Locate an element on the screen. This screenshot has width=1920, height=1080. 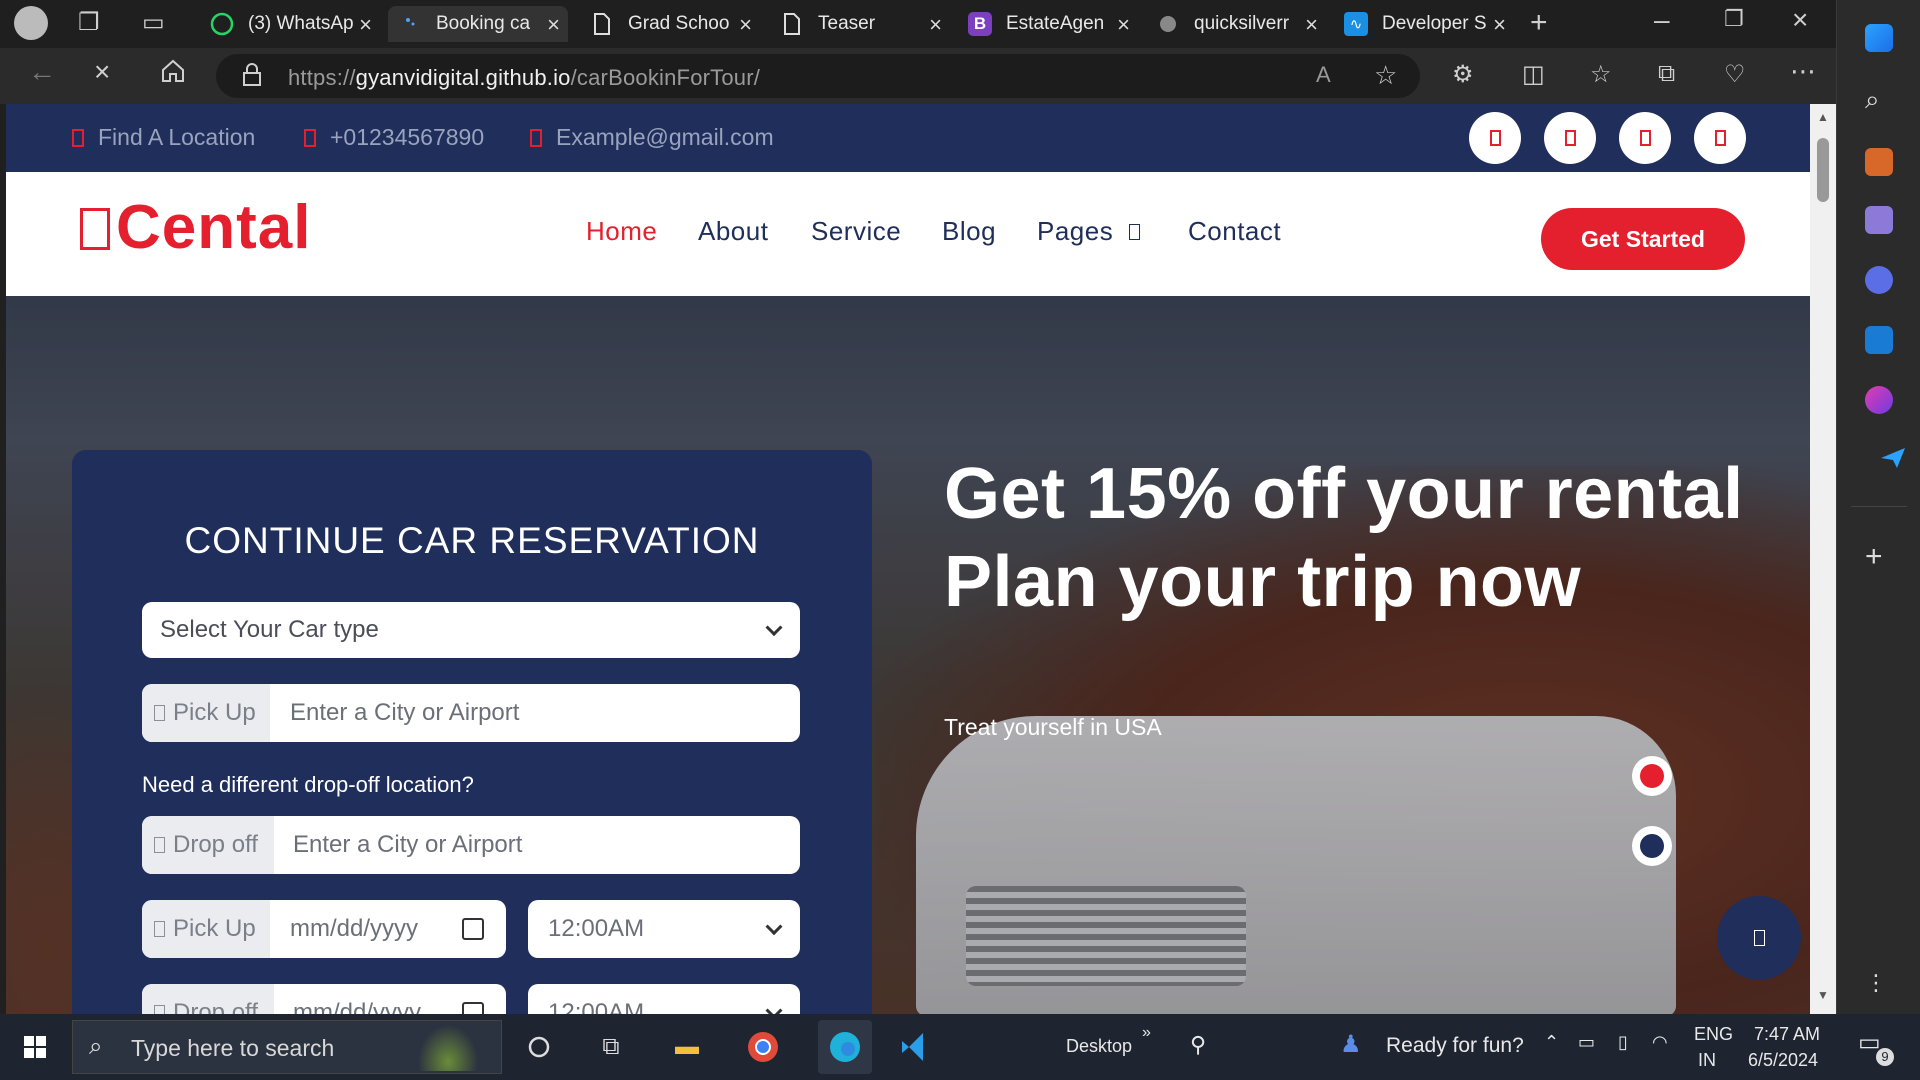
desktop-toolbar-label: Desktop is located at coordinates (1099, 1046).